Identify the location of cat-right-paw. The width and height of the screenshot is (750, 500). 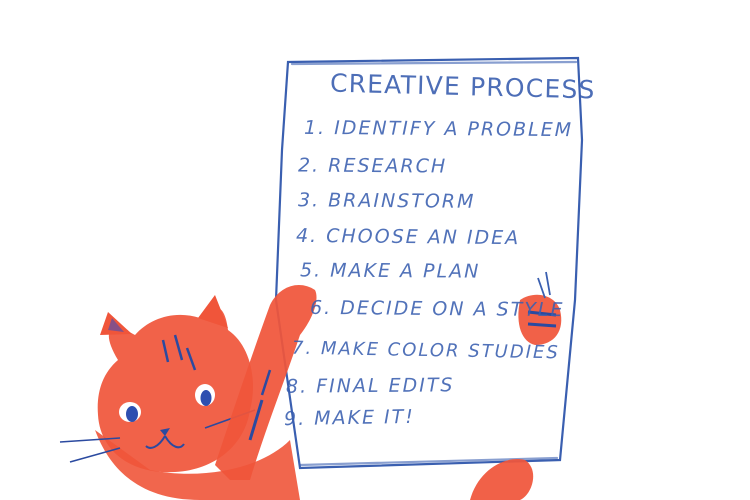
(540, 319).